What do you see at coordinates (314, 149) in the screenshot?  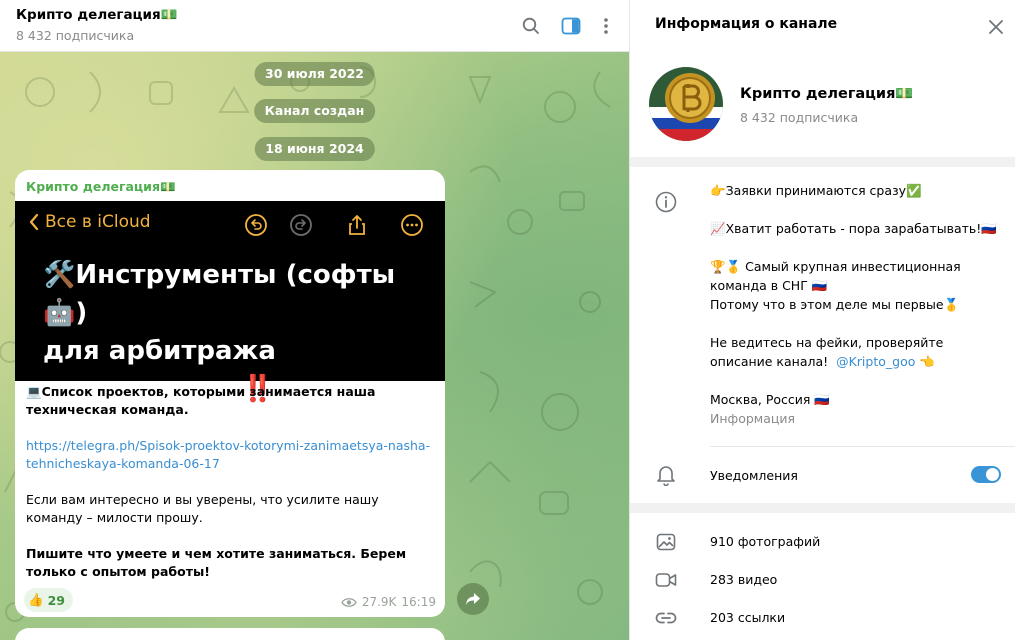 I see `date-pill: 18 июня 2024` at bounding box center [314, 149].